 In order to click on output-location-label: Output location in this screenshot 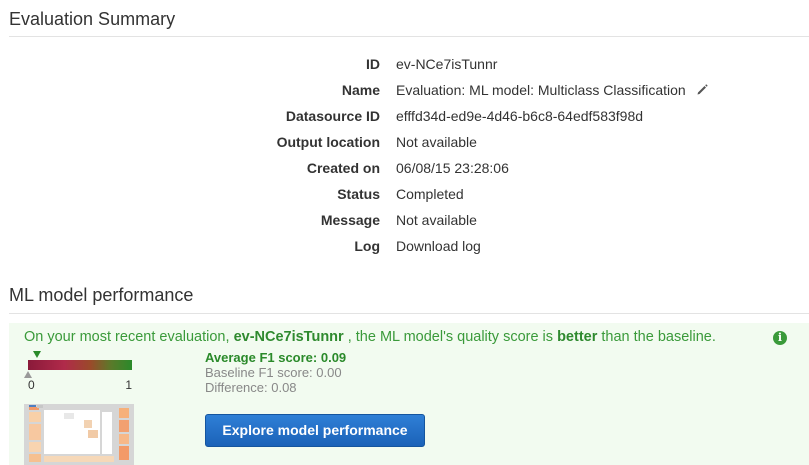, I will do `click(328, 142)`.